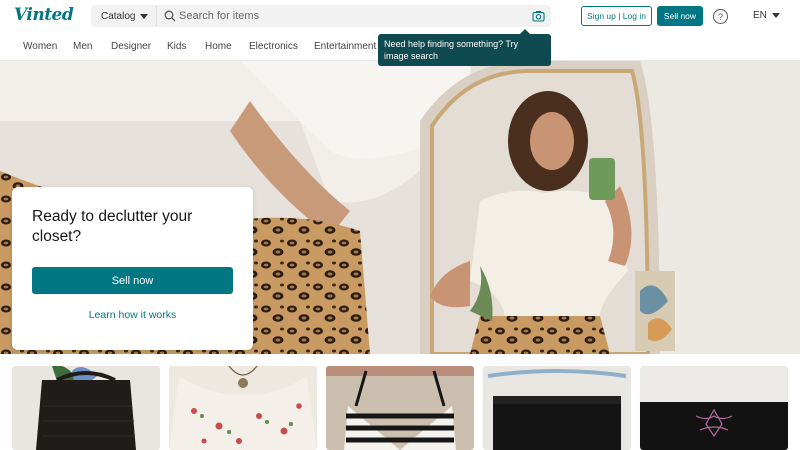  Describe the element at coordinates (118, 16) in the screenshot. I see `catalog-label: Catalog` at that location.